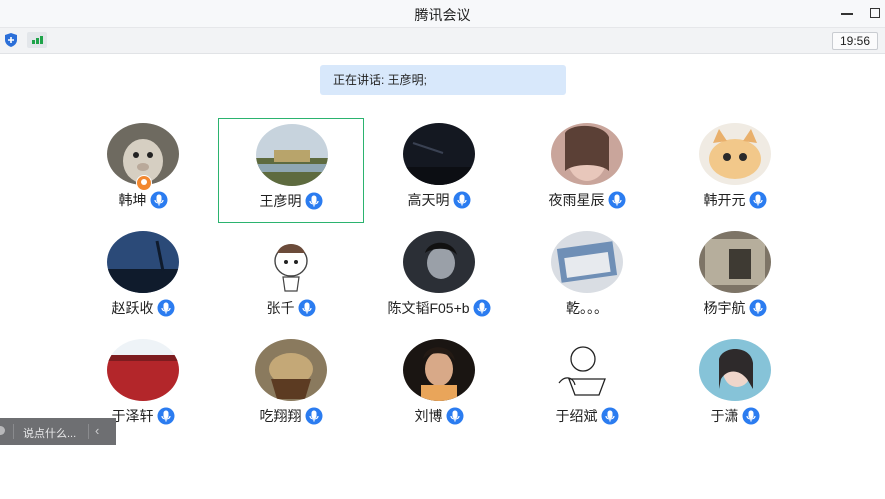 The height and width of the screenshot is (499, 885). I want to click on participant-name-row: 韩开元, so click(735, 200).